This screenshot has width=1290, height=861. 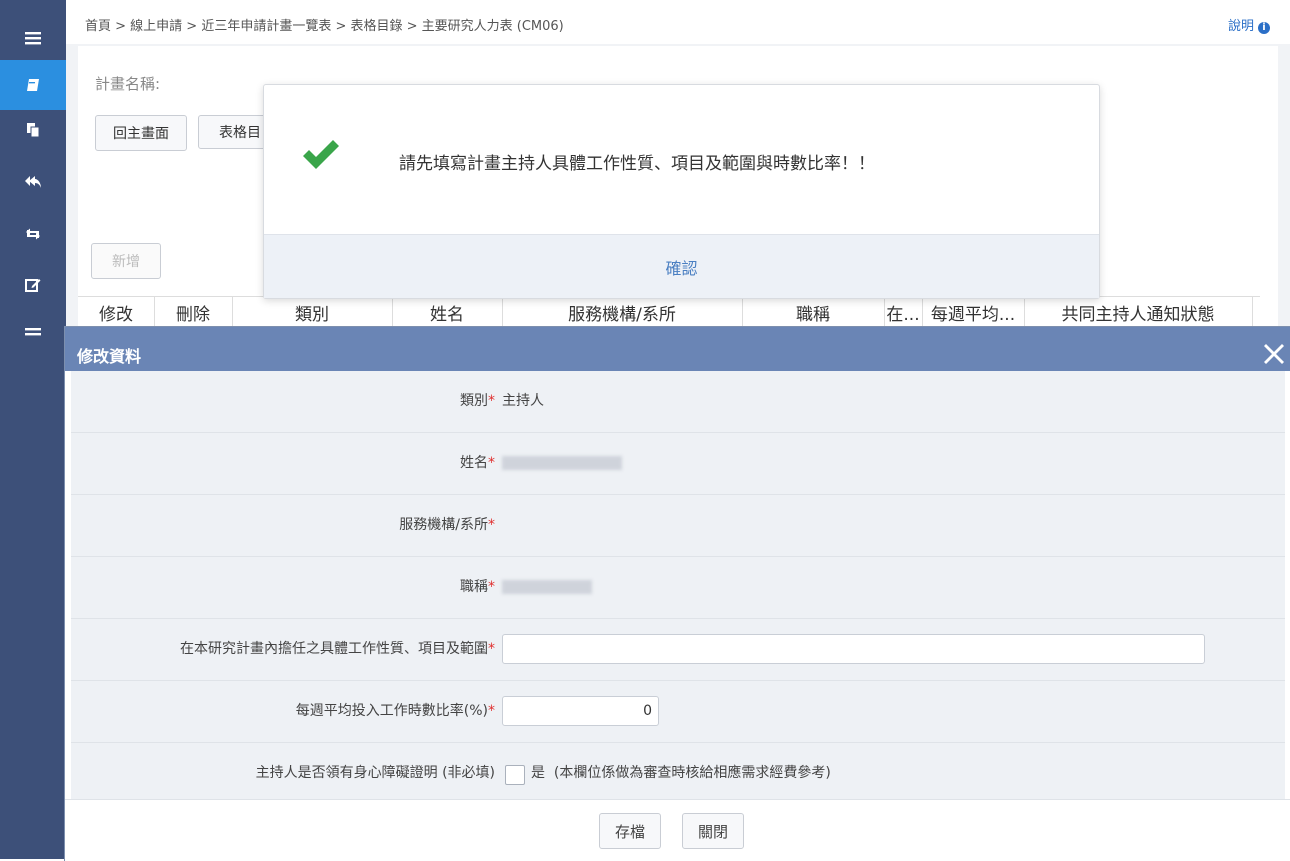 What do you see at coordinates (477, 401) in the screenshot?
I see `category-label: 類別*` at bounding box center [477, 401].